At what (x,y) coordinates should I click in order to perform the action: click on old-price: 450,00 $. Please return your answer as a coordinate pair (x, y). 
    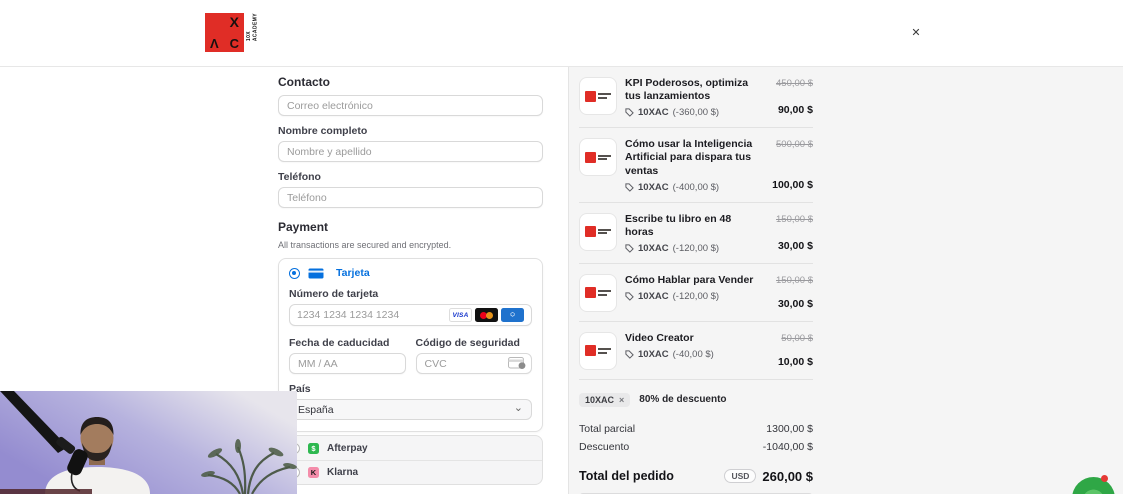
    Looking at the image, I should click on (794, 83).